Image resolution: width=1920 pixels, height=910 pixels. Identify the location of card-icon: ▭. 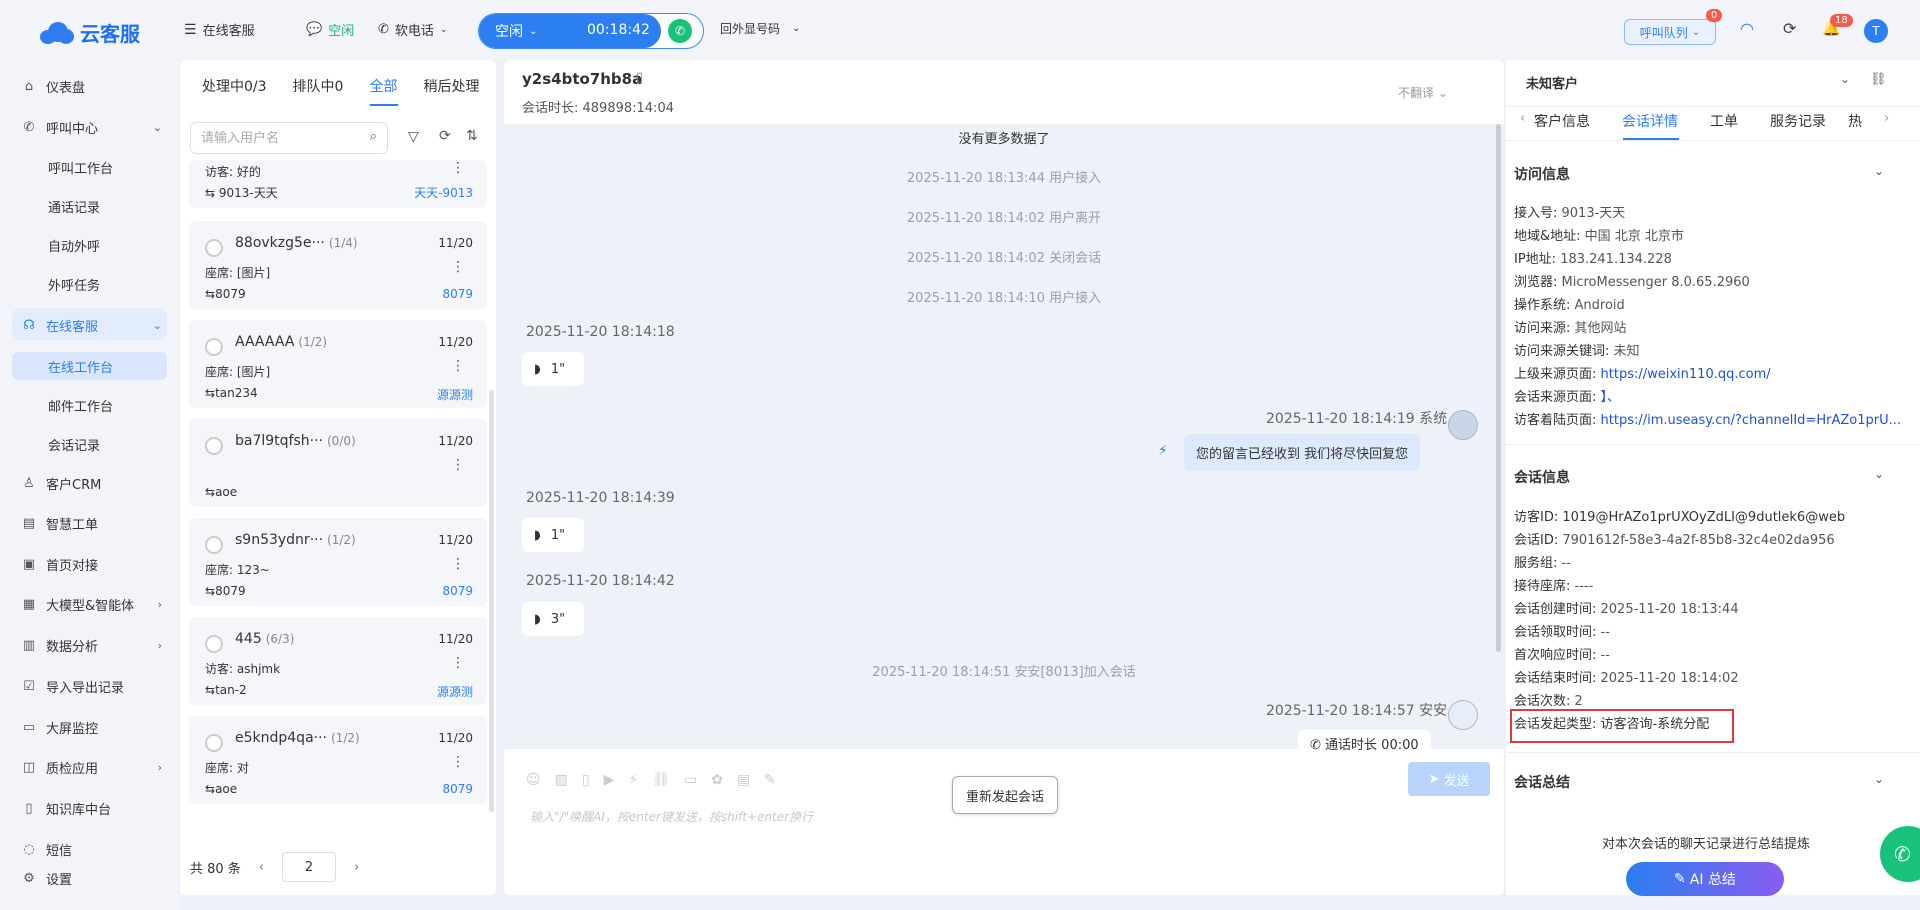
(690, 780).